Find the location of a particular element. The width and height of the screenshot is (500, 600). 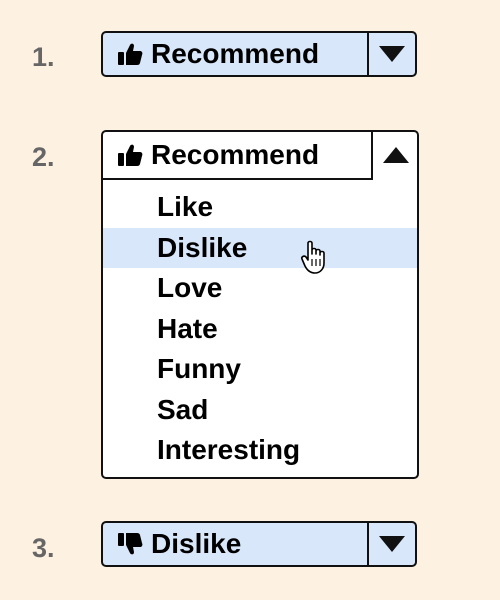

menu-item-like: Like is located at coordinates (260, 207).